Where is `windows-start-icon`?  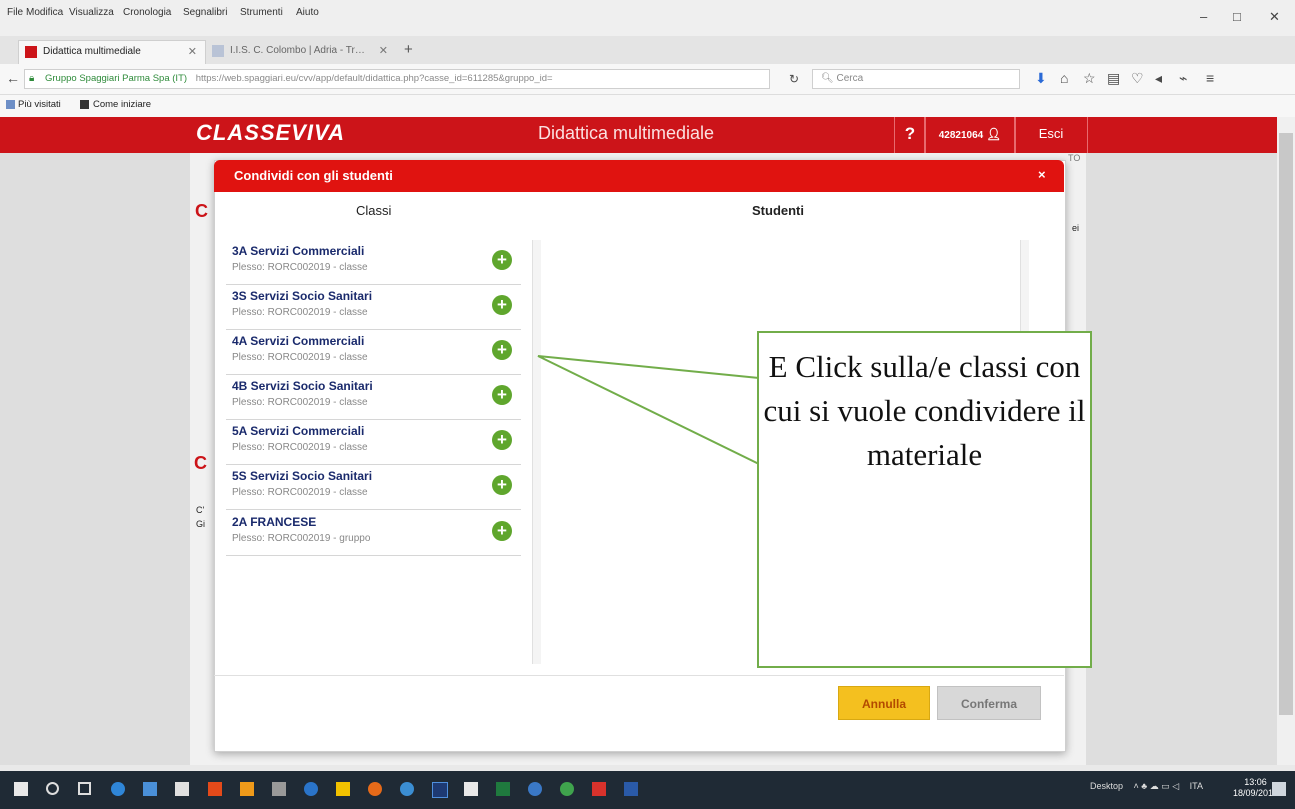
windows-start-icon is located at coordinates (21, 789).